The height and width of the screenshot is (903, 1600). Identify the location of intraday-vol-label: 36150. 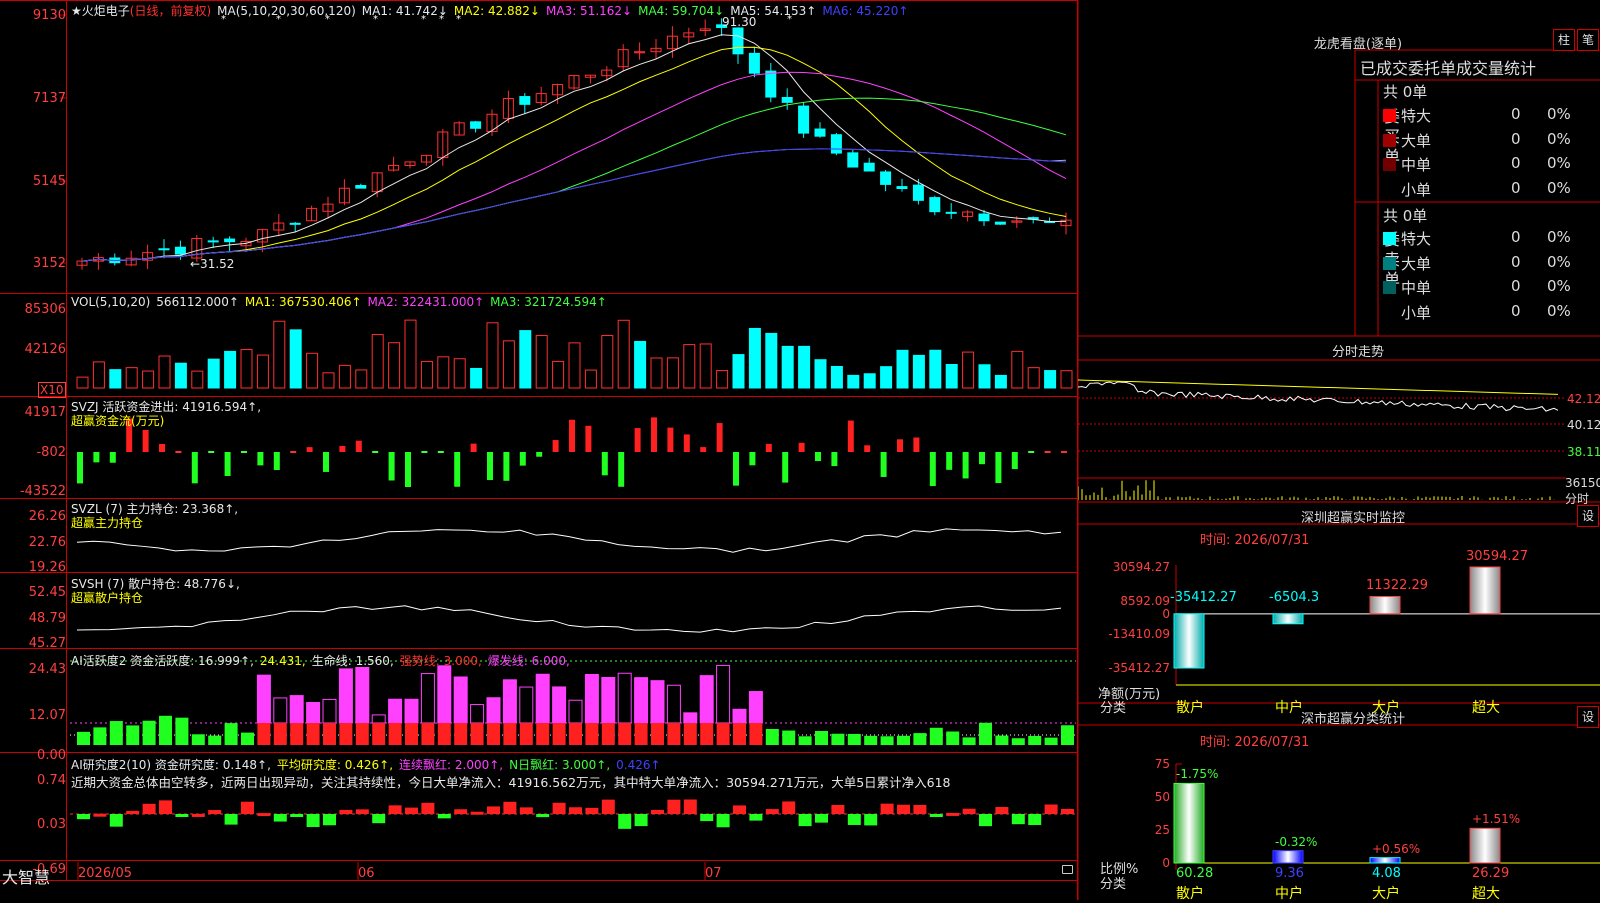
(1582, 483).